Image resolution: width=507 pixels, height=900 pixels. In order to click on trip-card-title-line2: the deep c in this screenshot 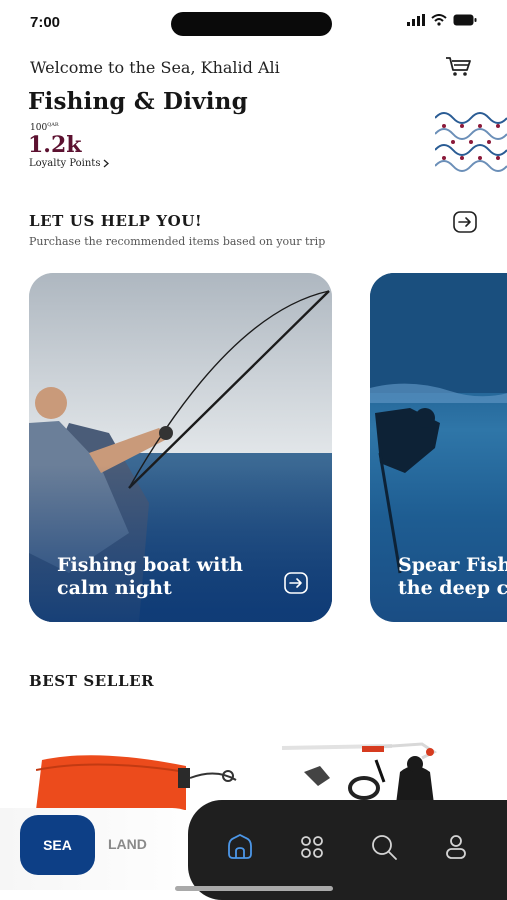, I will do `click(452, 588)`.